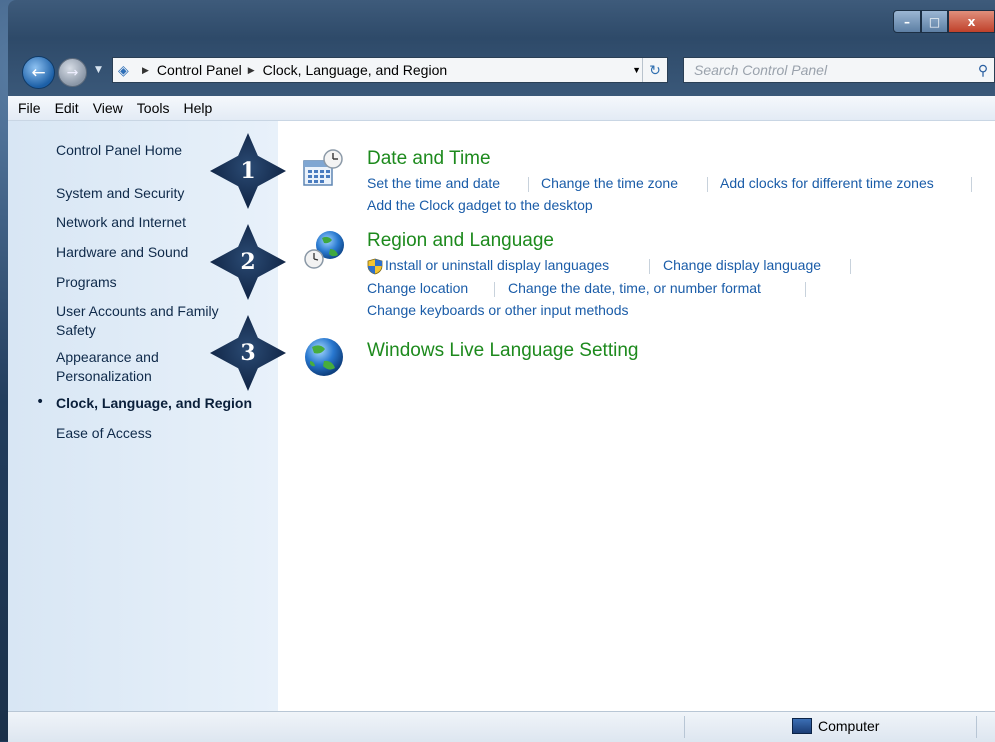  What do you see at coordinates (983, 70) in the screenshot?
I see `search-icon: ⚲` at bounding box center [983, 70].